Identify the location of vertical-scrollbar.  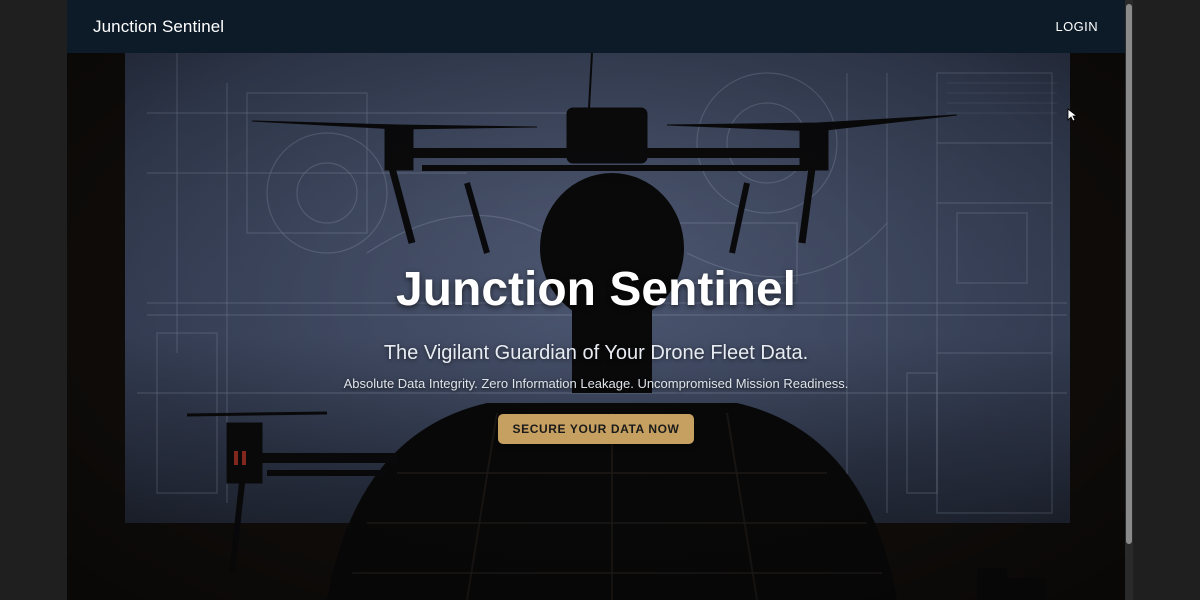
(1129, 300).